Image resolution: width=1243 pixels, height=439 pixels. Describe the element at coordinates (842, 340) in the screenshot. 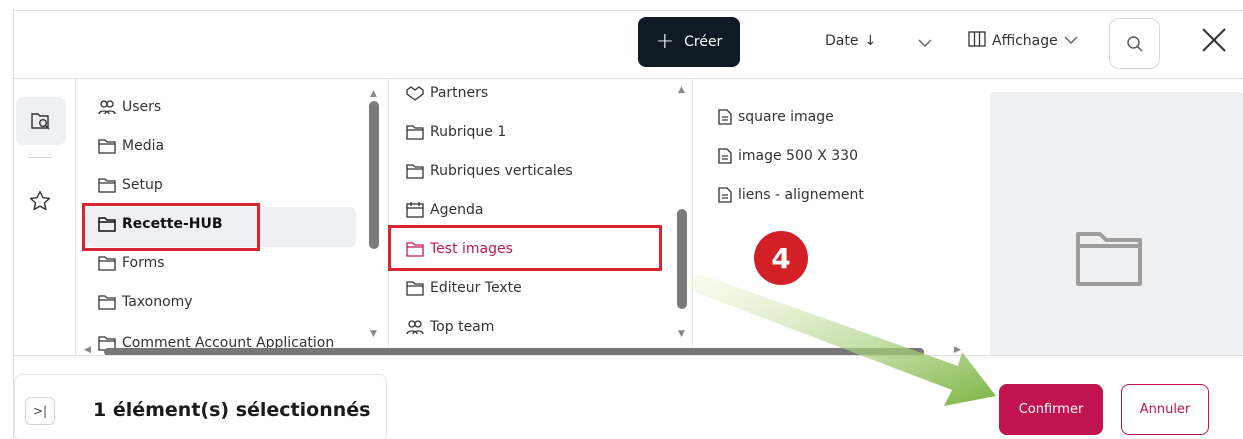

I see `annotation-arrow` at that location.